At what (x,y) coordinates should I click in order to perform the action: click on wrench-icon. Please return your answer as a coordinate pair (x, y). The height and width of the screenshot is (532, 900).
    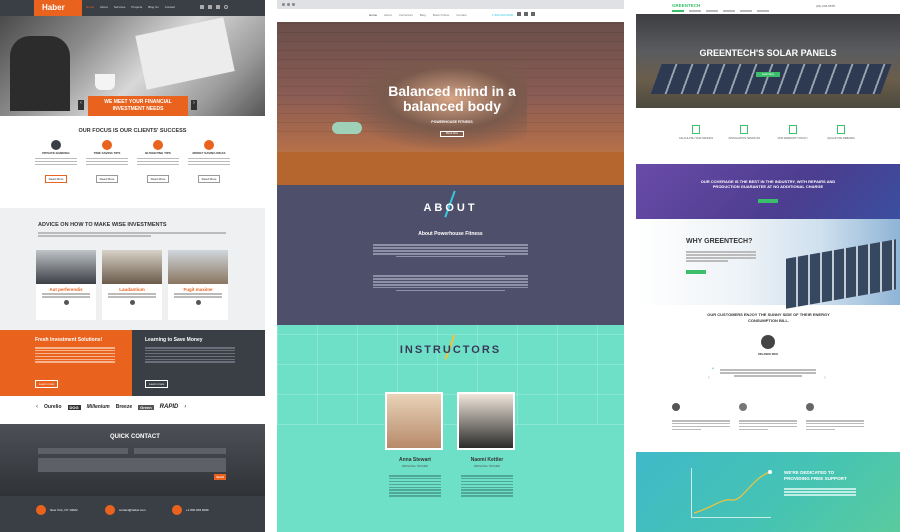
    Looking at the image, I should click on (744, 129).